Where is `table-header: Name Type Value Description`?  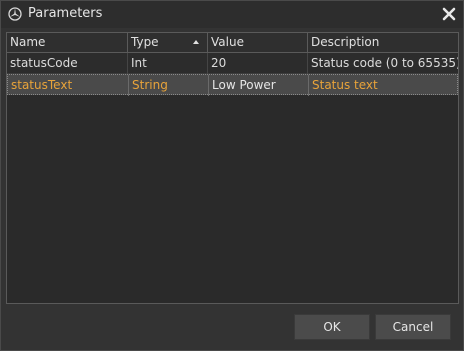 table-header: Name Type Value Description is located at coordinates (232, 43).